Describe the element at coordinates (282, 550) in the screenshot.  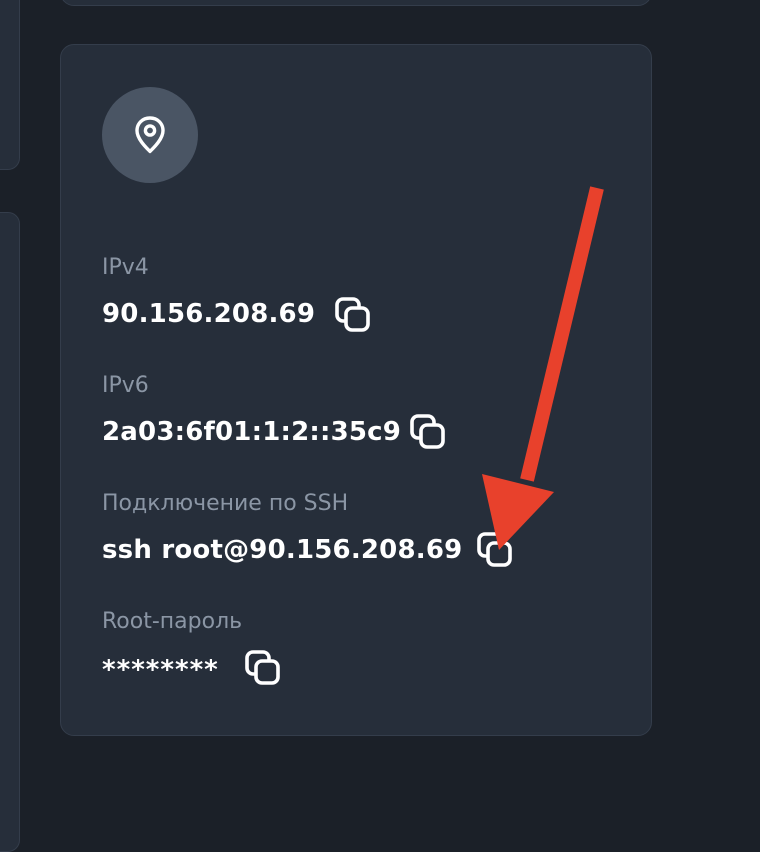
I see `ssh-value: ssh root@90.156.208.69` at that location.